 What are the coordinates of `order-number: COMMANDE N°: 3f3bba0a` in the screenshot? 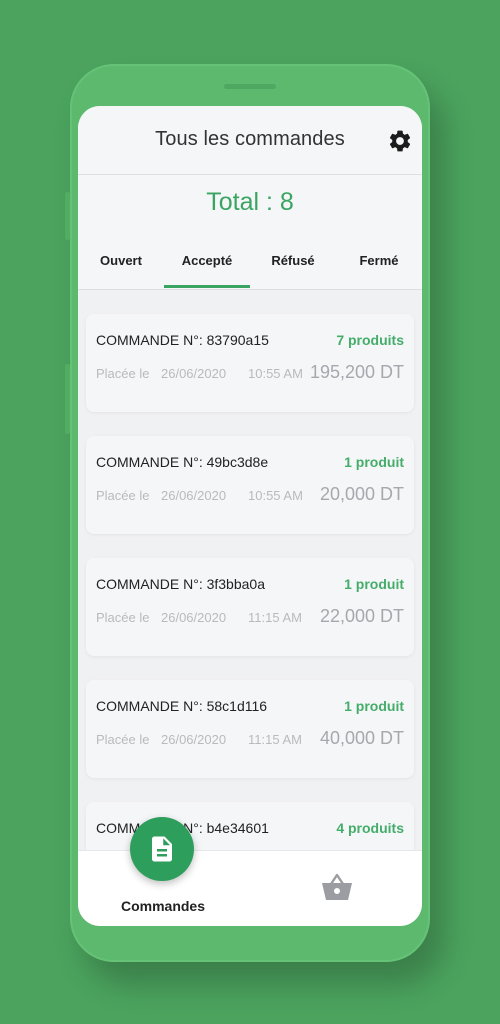 It's located at (180, 584).